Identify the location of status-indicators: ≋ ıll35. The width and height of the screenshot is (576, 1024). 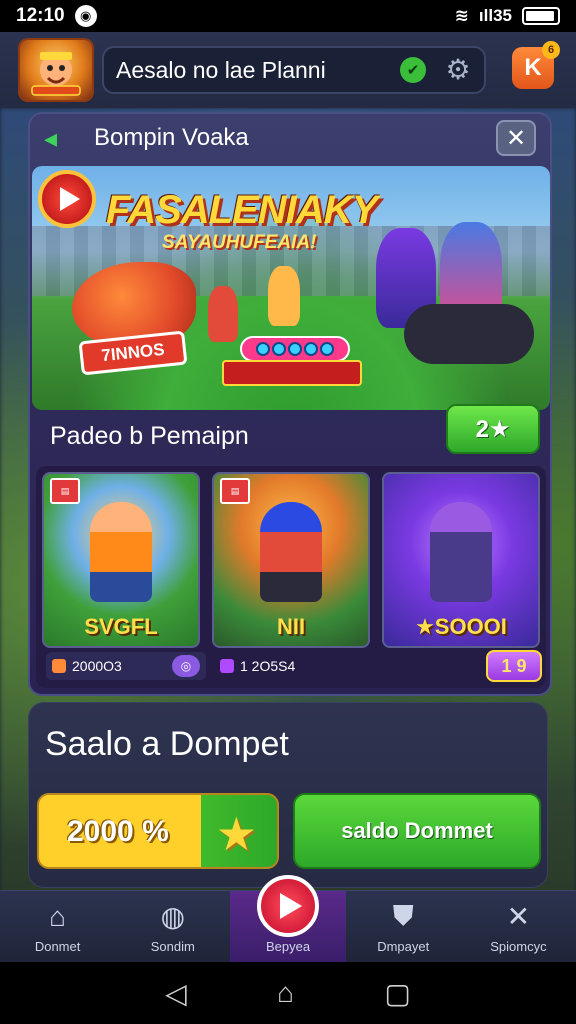
(507, 16).